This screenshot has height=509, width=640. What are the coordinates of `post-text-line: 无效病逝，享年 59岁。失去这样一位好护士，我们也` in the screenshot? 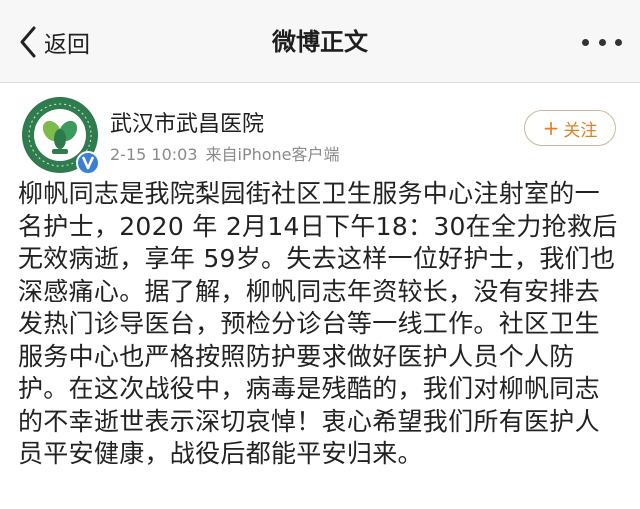 It's located at (317, 258).